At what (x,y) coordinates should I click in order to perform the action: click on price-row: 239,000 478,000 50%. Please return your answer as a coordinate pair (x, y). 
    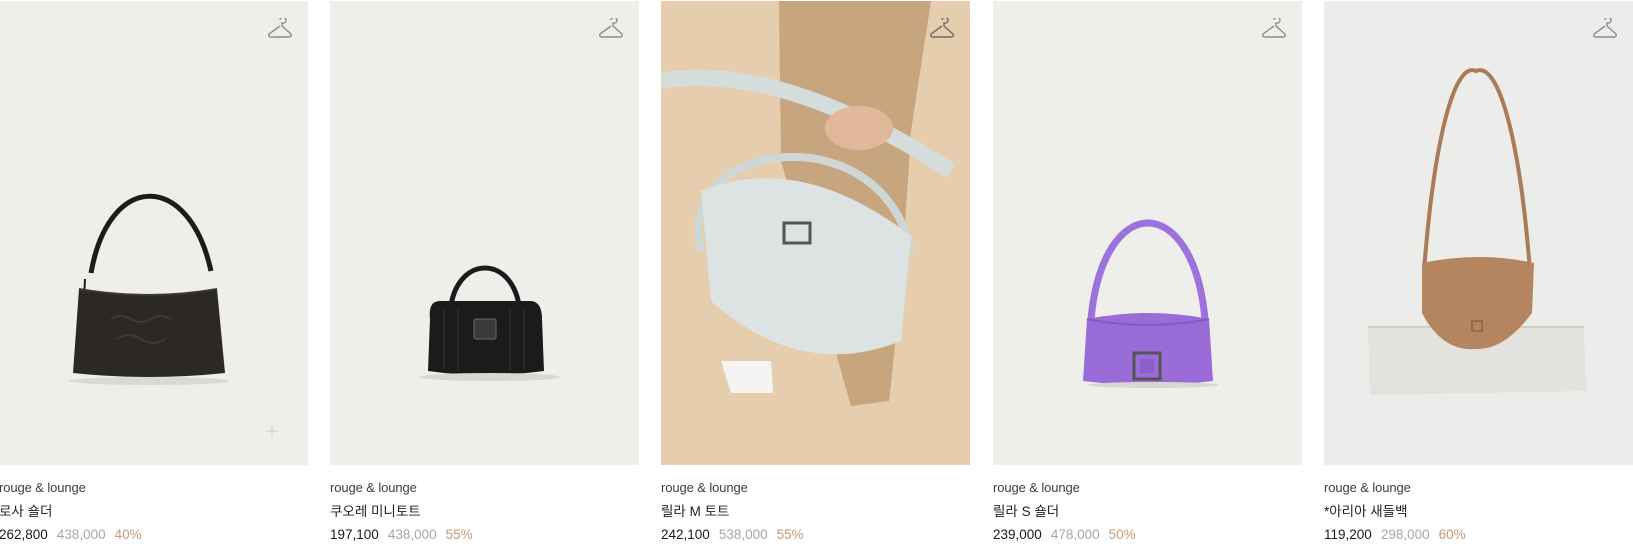
    Looking at the image, I should click on (1147, 534).